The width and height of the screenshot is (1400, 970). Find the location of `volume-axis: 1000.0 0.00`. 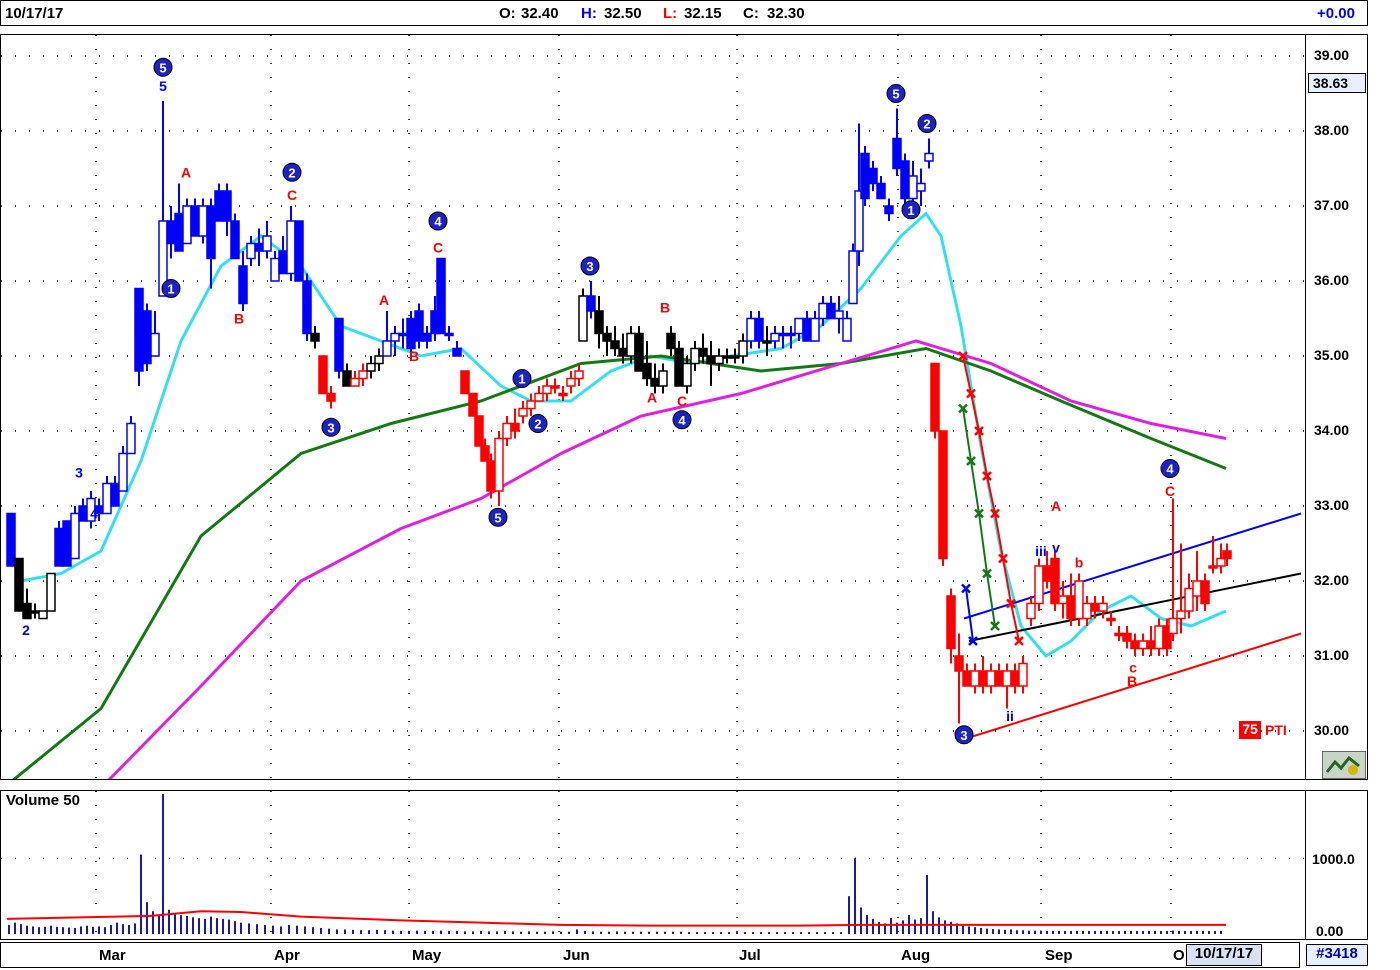

volume-axis: 1000.0 0.00 is located at coordinates (1336, 865).